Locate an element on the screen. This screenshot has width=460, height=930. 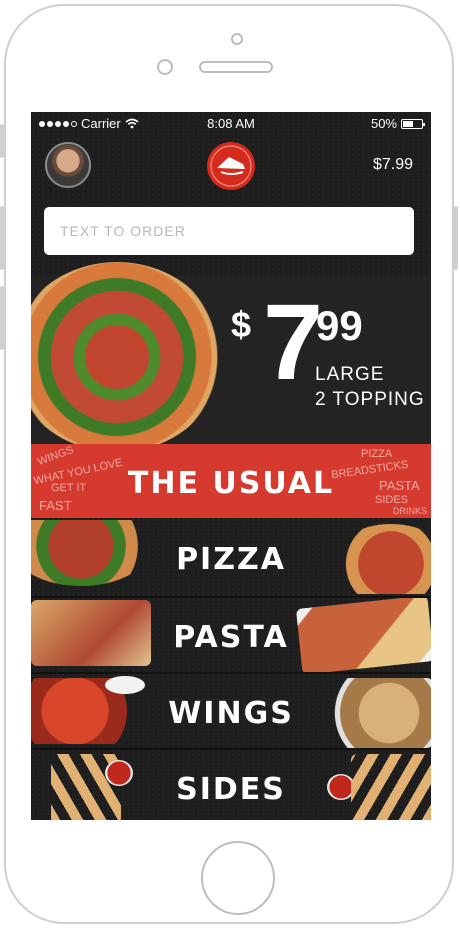
menu-item-pizza: PIZZA is located at coordinates (231, 557).